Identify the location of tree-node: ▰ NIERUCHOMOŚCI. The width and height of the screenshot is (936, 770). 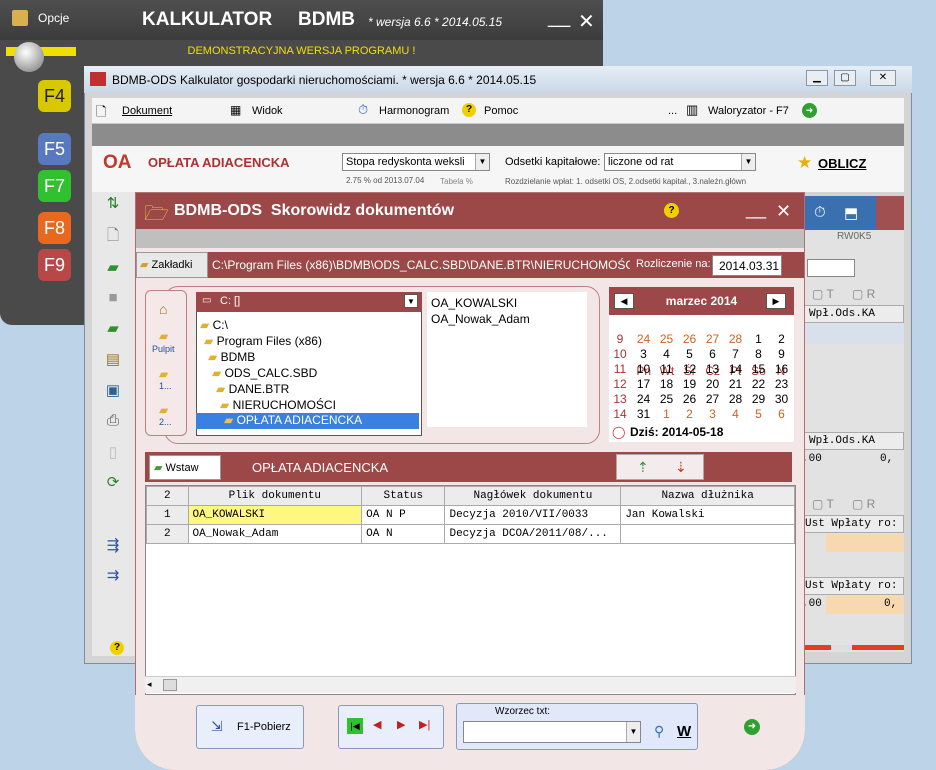
(278, 405).